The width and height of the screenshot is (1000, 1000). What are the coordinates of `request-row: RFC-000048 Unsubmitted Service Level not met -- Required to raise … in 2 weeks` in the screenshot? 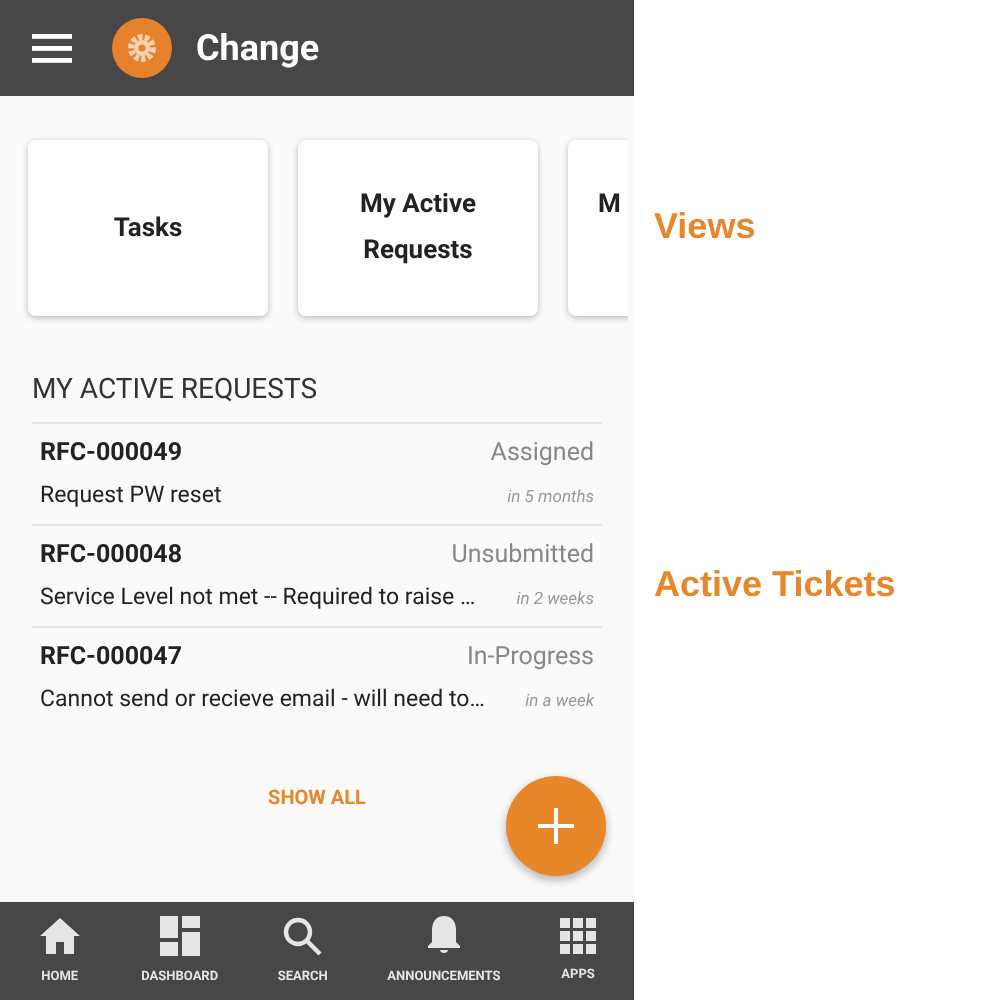 It's located at (317, 577).